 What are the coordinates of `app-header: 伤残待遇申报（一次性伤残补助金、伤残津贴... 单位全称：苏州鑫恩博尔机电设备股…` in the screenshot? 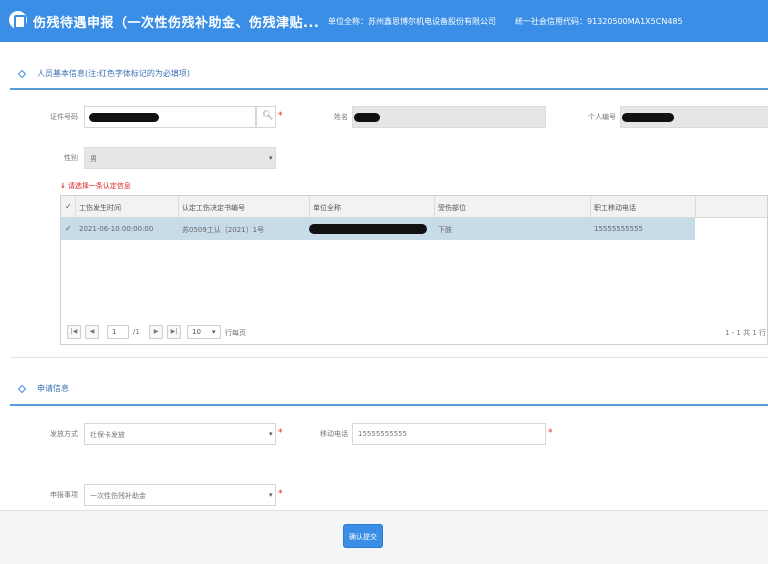 It's located at (384, 21).